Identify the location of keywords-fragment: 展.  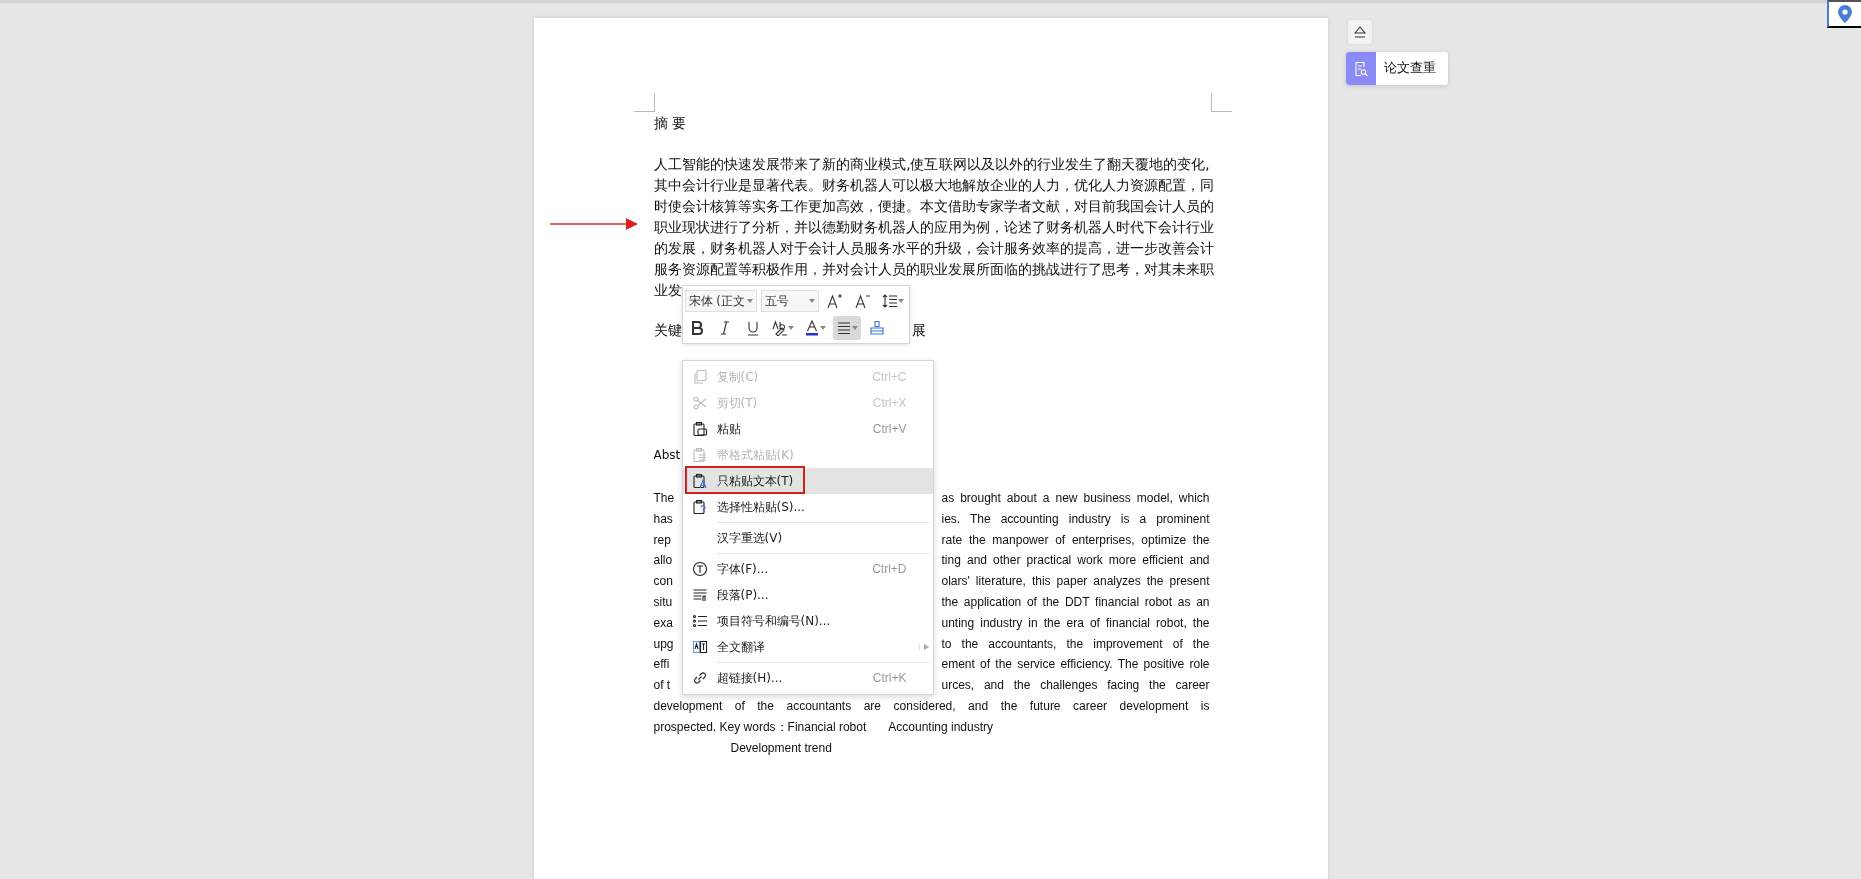
(918, 330).